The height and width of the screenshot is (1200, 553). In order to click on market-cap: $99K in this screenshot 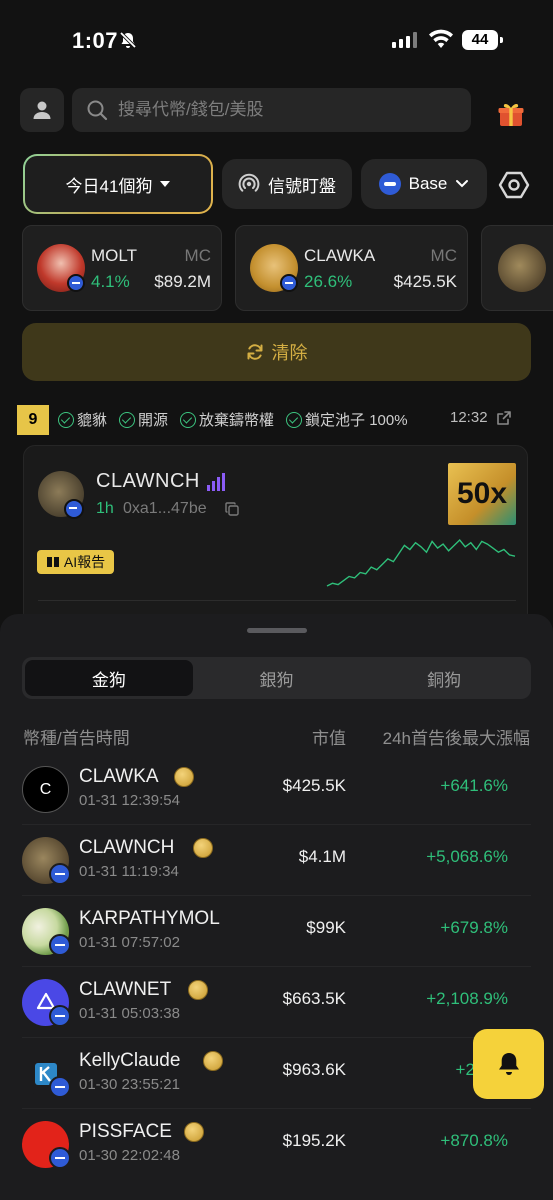, I will do `click(326, 927)`.